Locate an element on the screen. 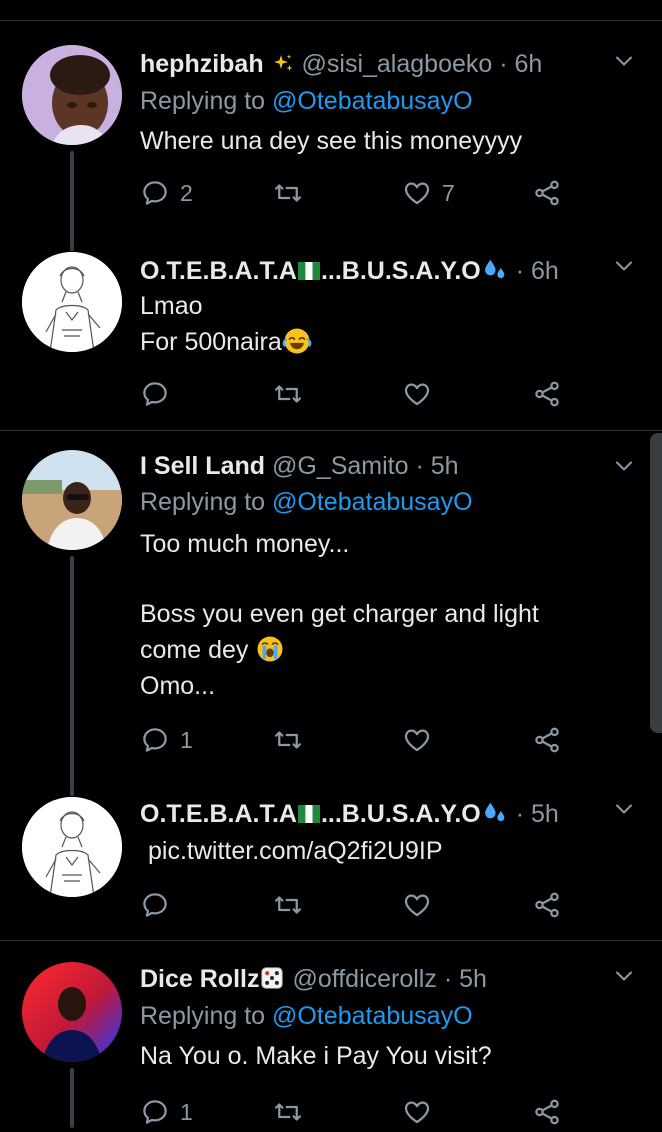  handle: @G_Samito is located at coordinates (340, 466).